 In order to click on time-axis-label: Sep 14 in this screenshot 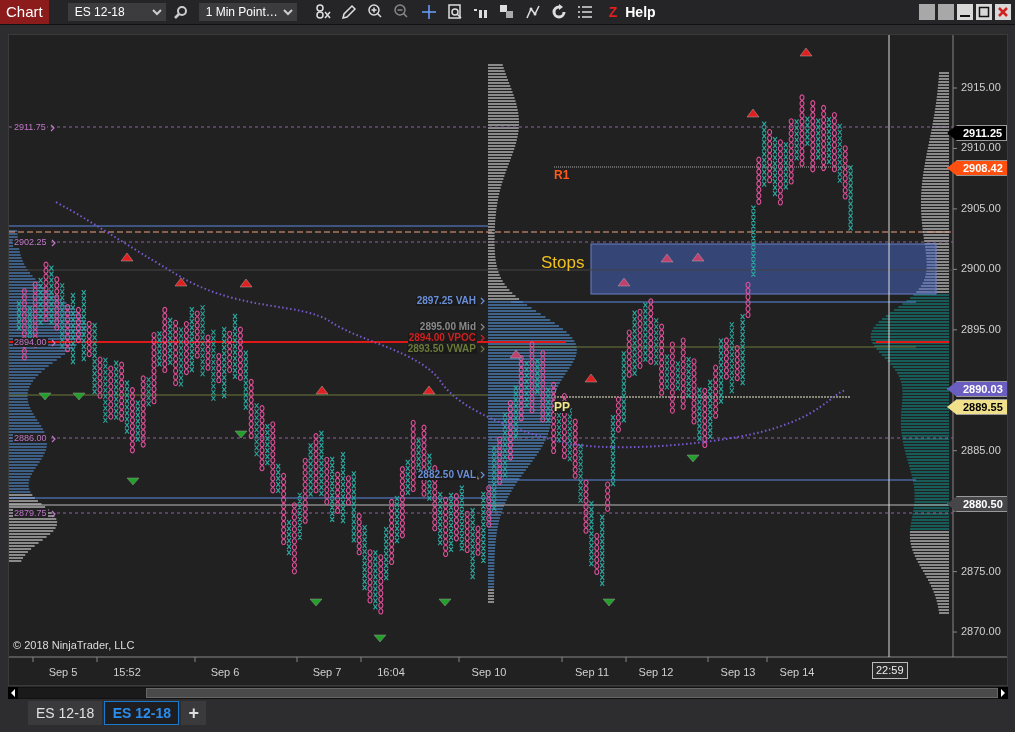, I will do `click(797, 672)`.